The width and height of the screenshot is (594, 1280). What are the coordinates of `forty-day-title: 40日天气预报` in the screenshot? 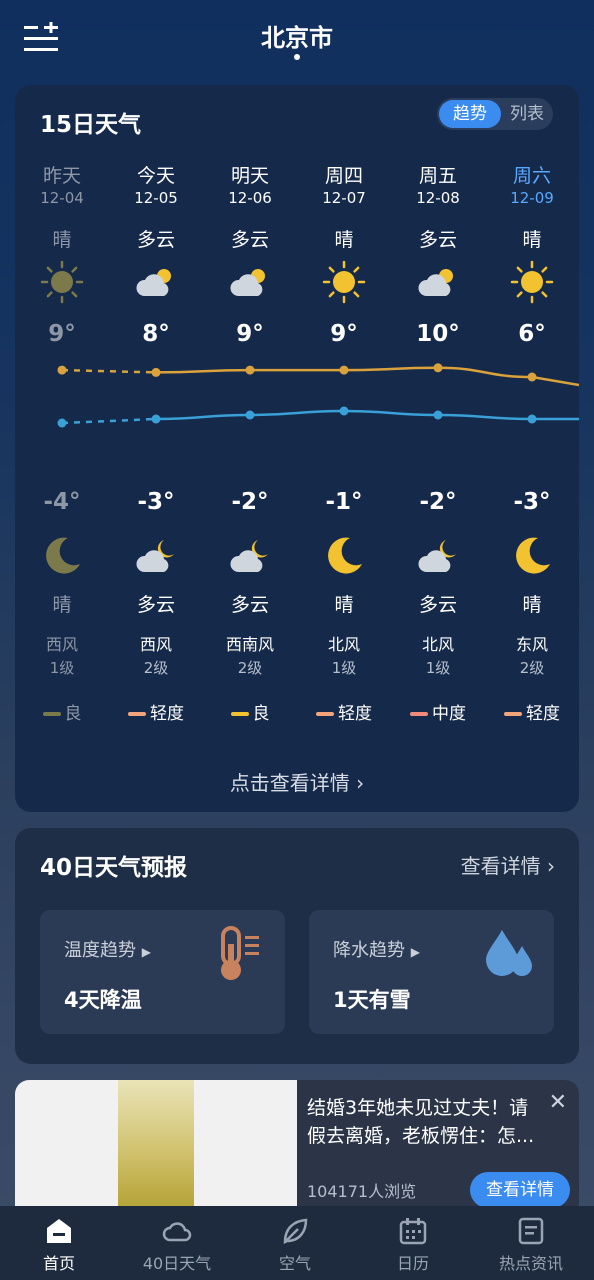 It's located at (114, 868).